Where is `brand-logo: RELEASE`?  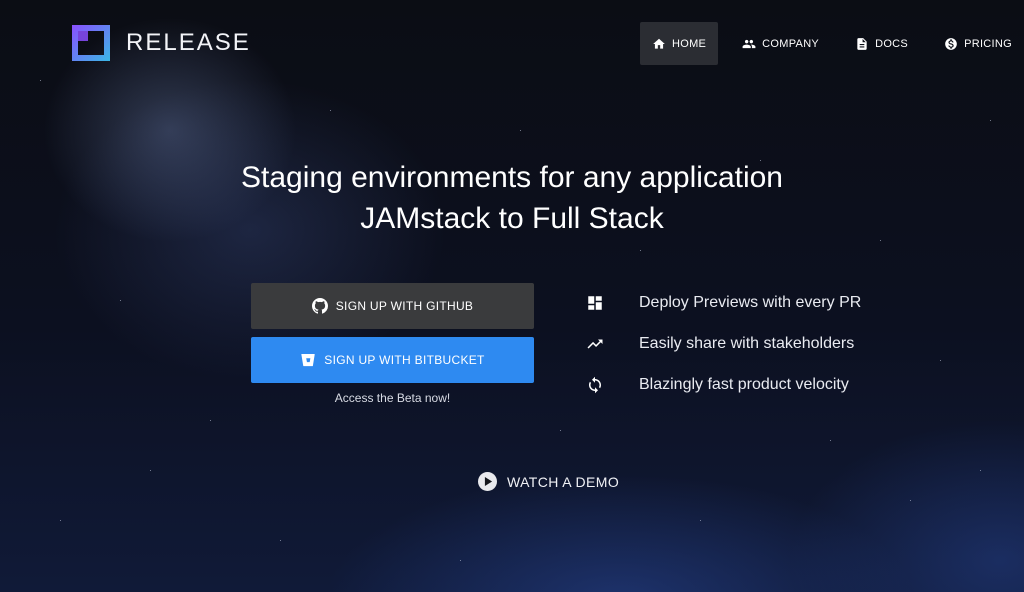 brand-logo: RELEASE is located at coordinates (161, 43).